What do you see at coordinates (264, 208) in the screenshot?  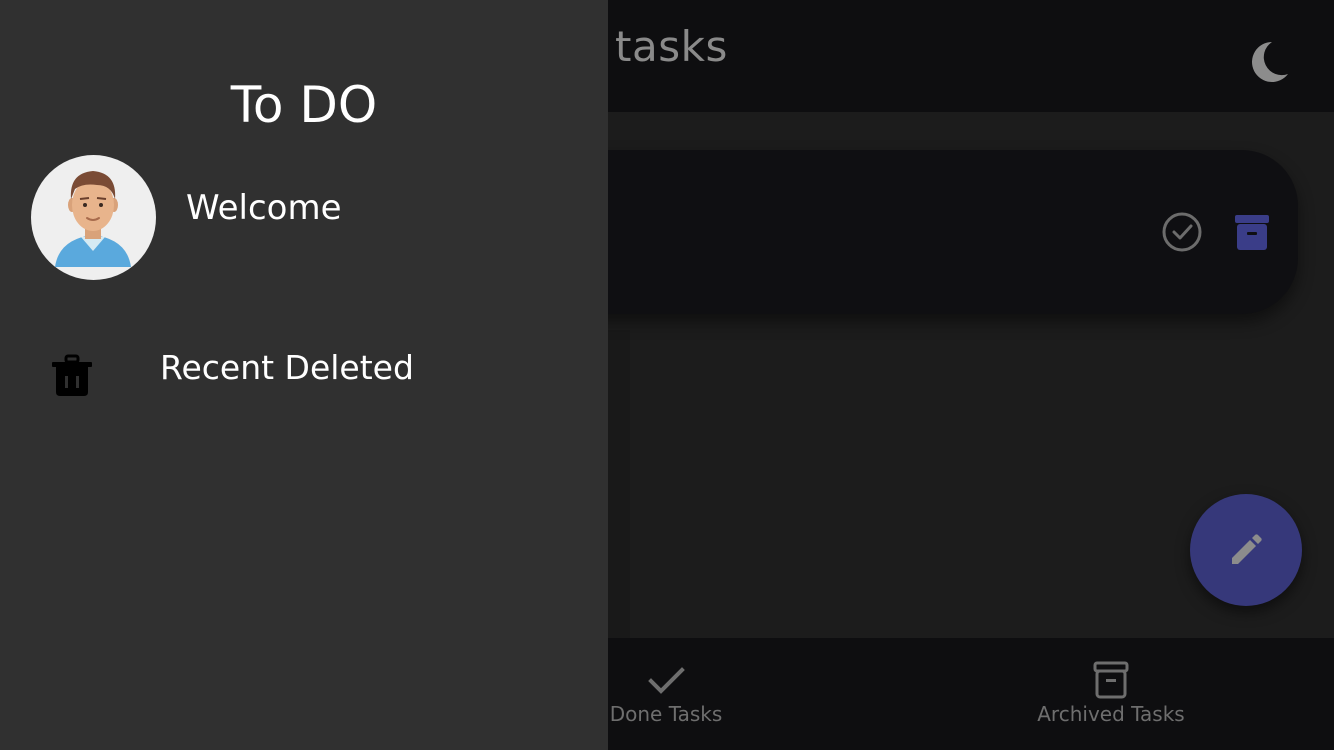 I see `welcome-text: Welcome` at bounding box center [264, 208].